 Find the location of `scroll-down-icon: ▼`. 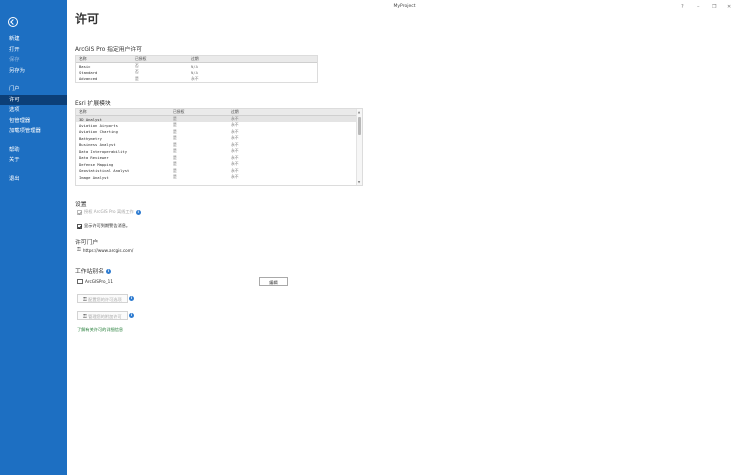

scroll-down-icon: ▼ is located at coordinates (359, 182).